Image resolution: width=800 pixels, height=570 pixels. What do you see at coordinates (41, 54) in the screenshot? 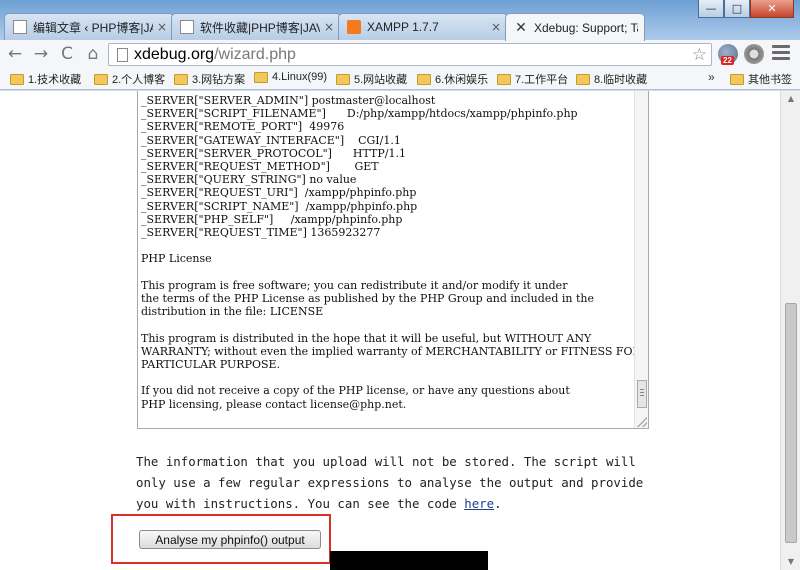
I see `forward-button: →` at bounding box center [41, 54].